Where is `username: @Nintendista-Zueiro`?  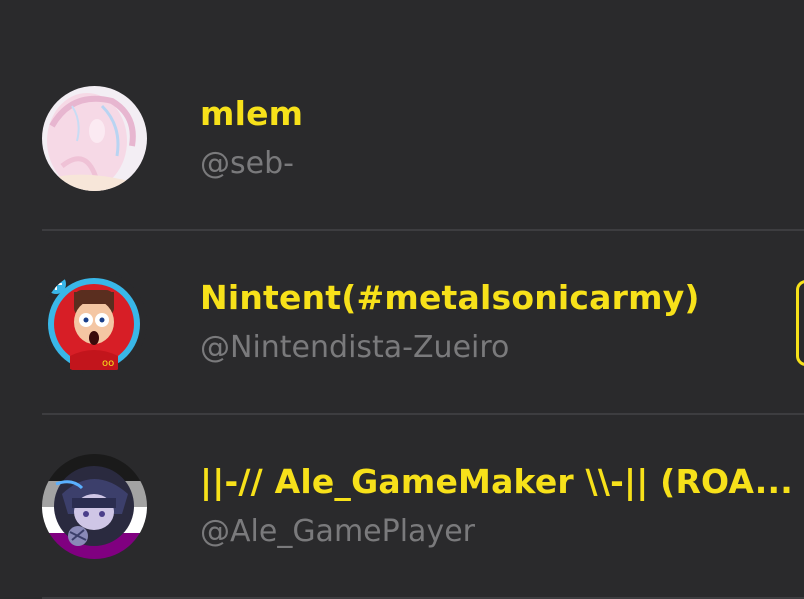 username: @Nintendista-Zueiro is located at coordinates (355, 347).